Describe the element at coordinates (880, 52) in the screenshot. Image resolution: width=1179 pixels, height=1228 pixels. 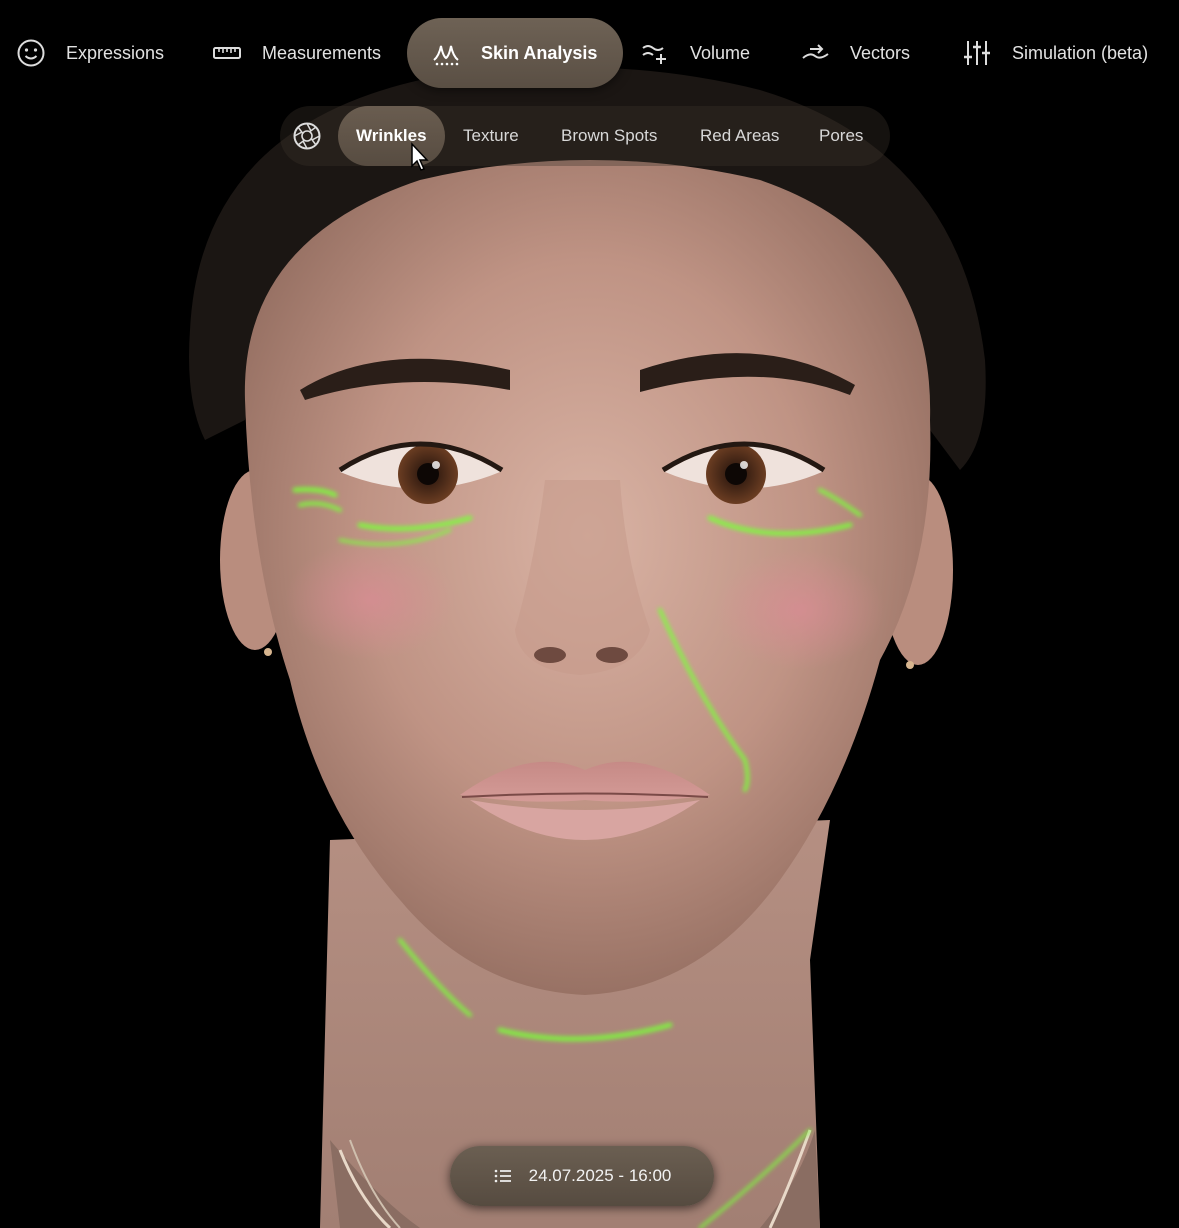
I see `nav-vectors-label: Vectors` at that location.